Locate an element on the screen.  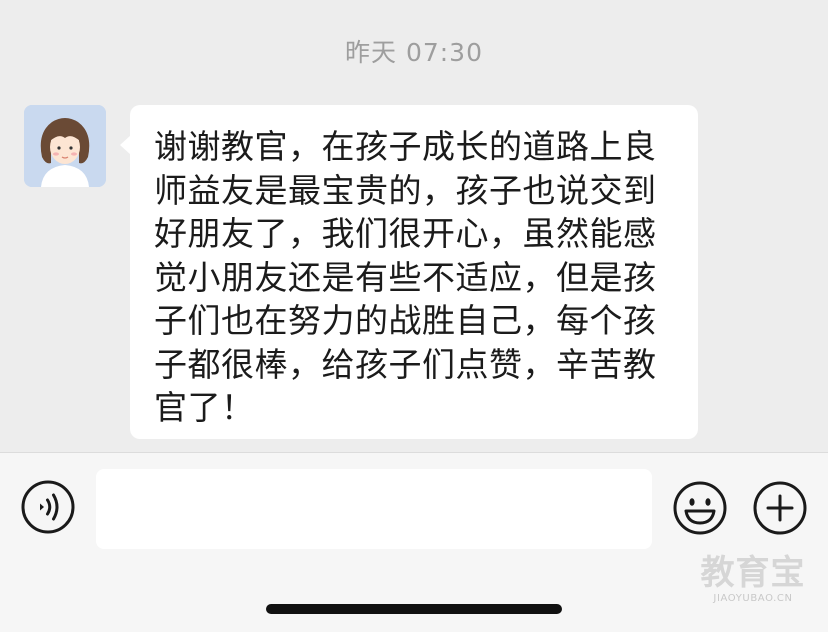
avatar is located at coordinates (65, 146).